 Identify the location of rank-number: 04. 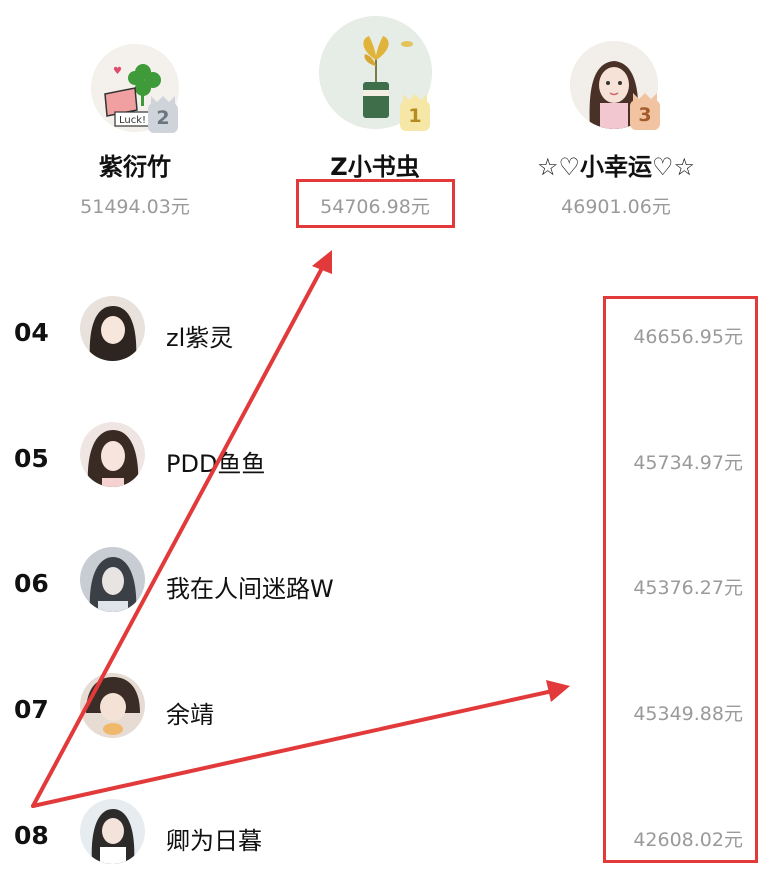
(31, 332).